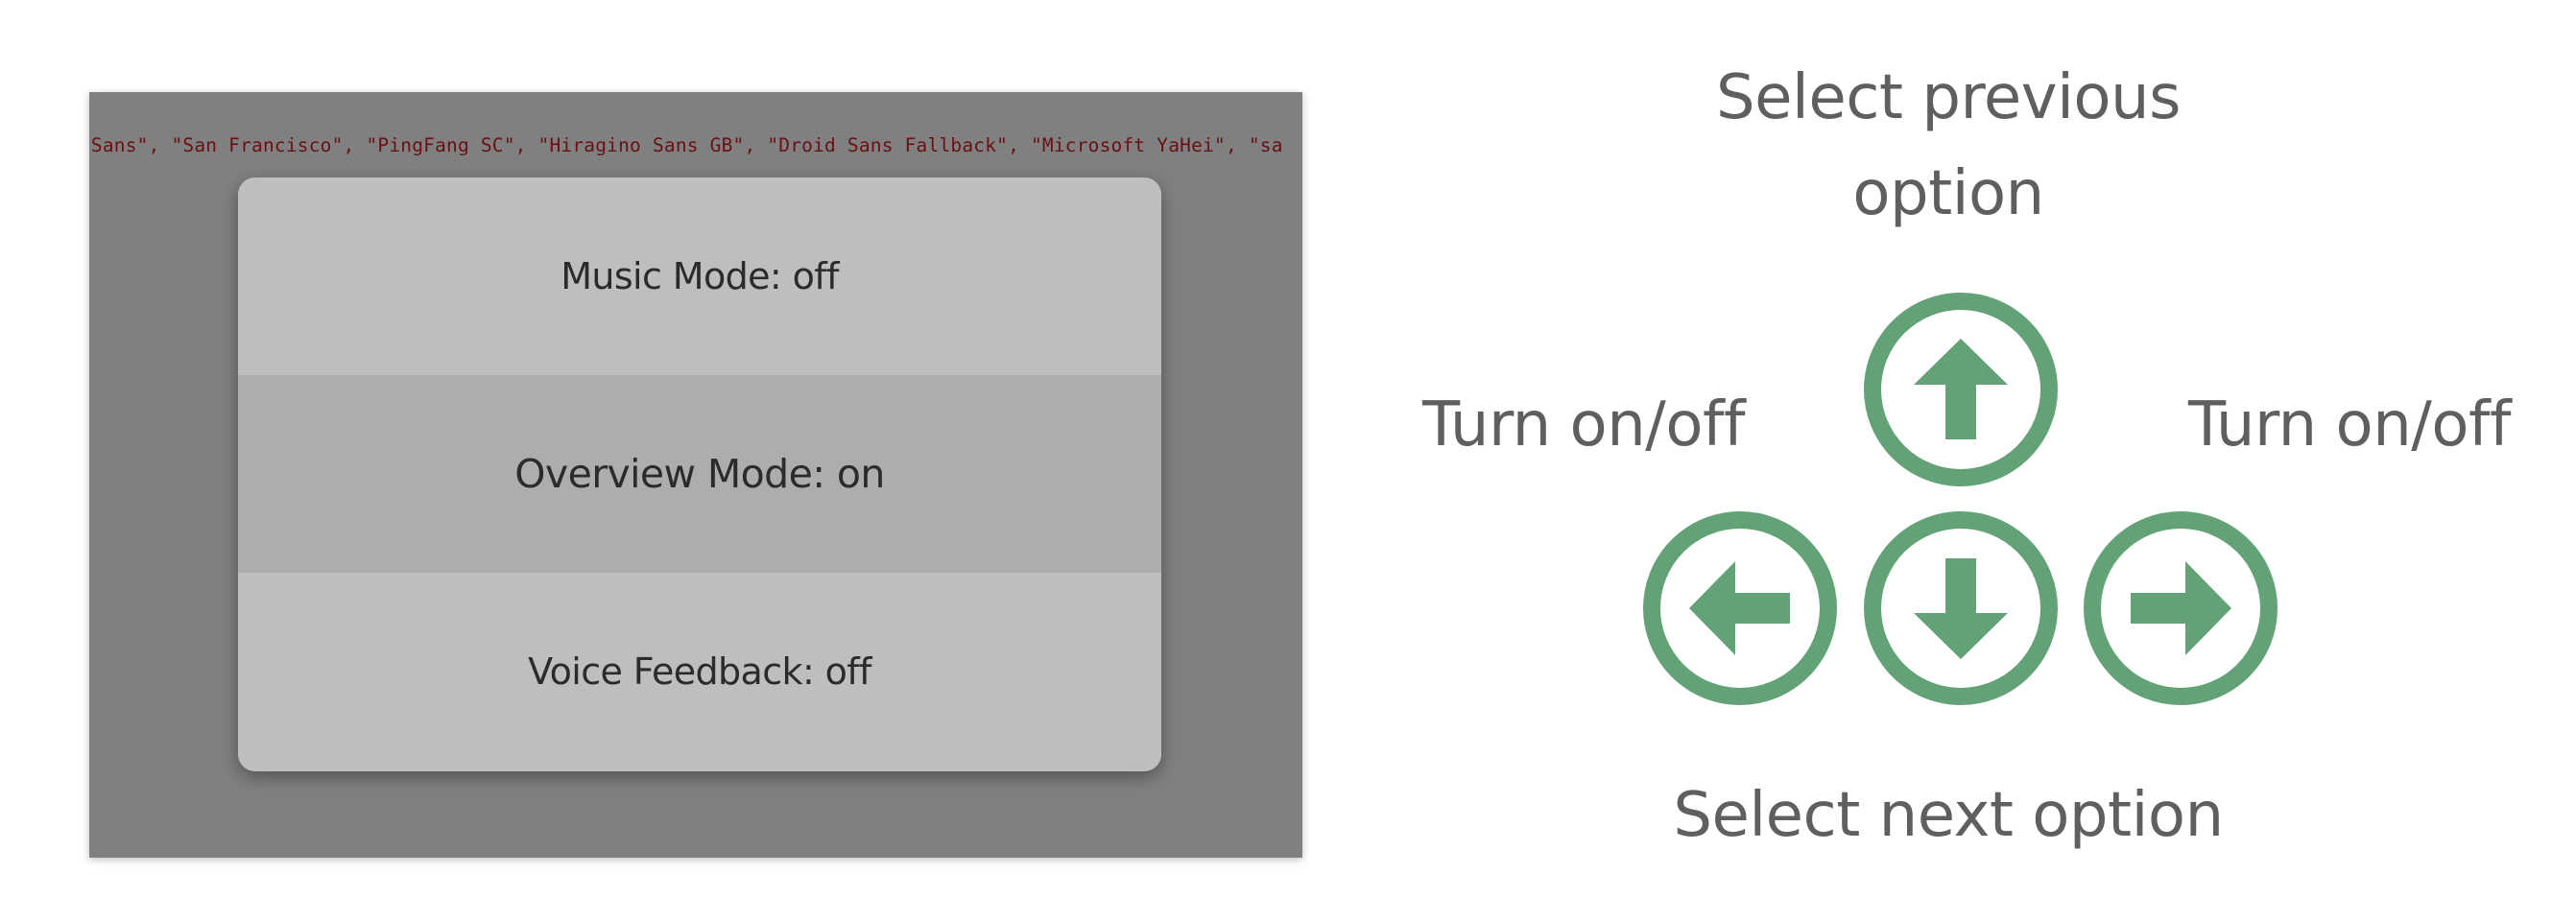 The height and width of the screenshot is (921, 2576). I want to click on arrow-left-icon, so click(1740, 608).